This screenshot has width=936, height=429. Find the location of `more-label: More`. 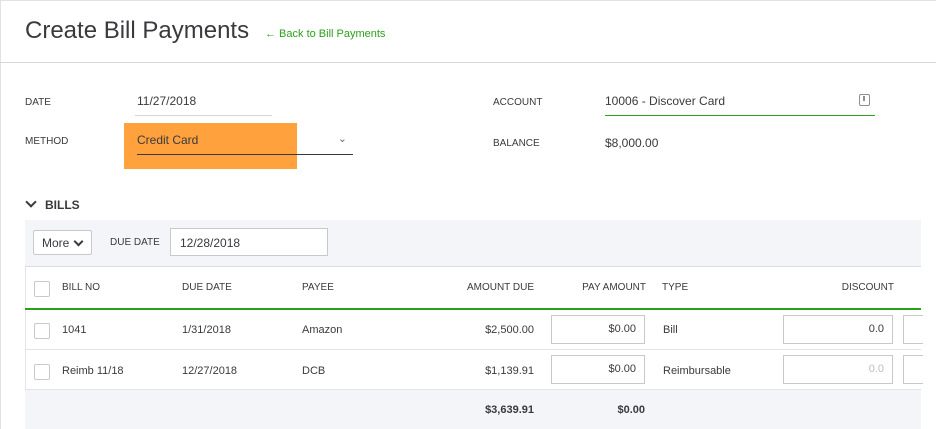

more-label: More is located at coordinates (56, 243).